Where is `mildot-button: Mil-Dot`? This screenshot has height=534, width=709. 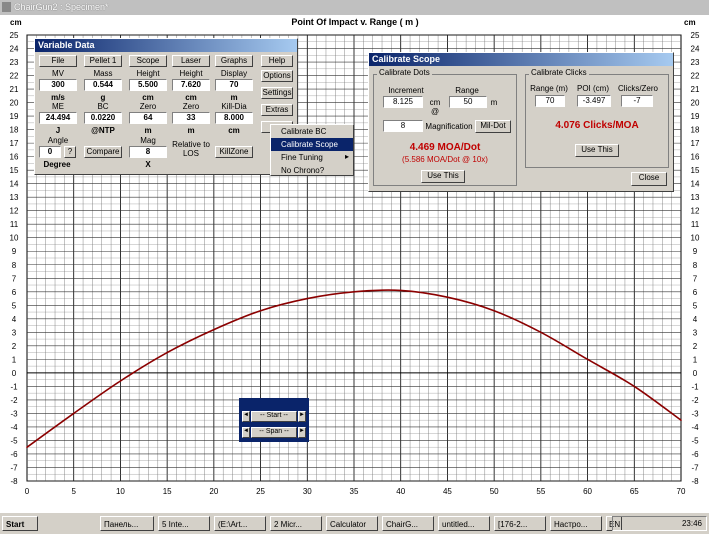
mildot-button: Mil-Dot is located at coordinates (493, 126).